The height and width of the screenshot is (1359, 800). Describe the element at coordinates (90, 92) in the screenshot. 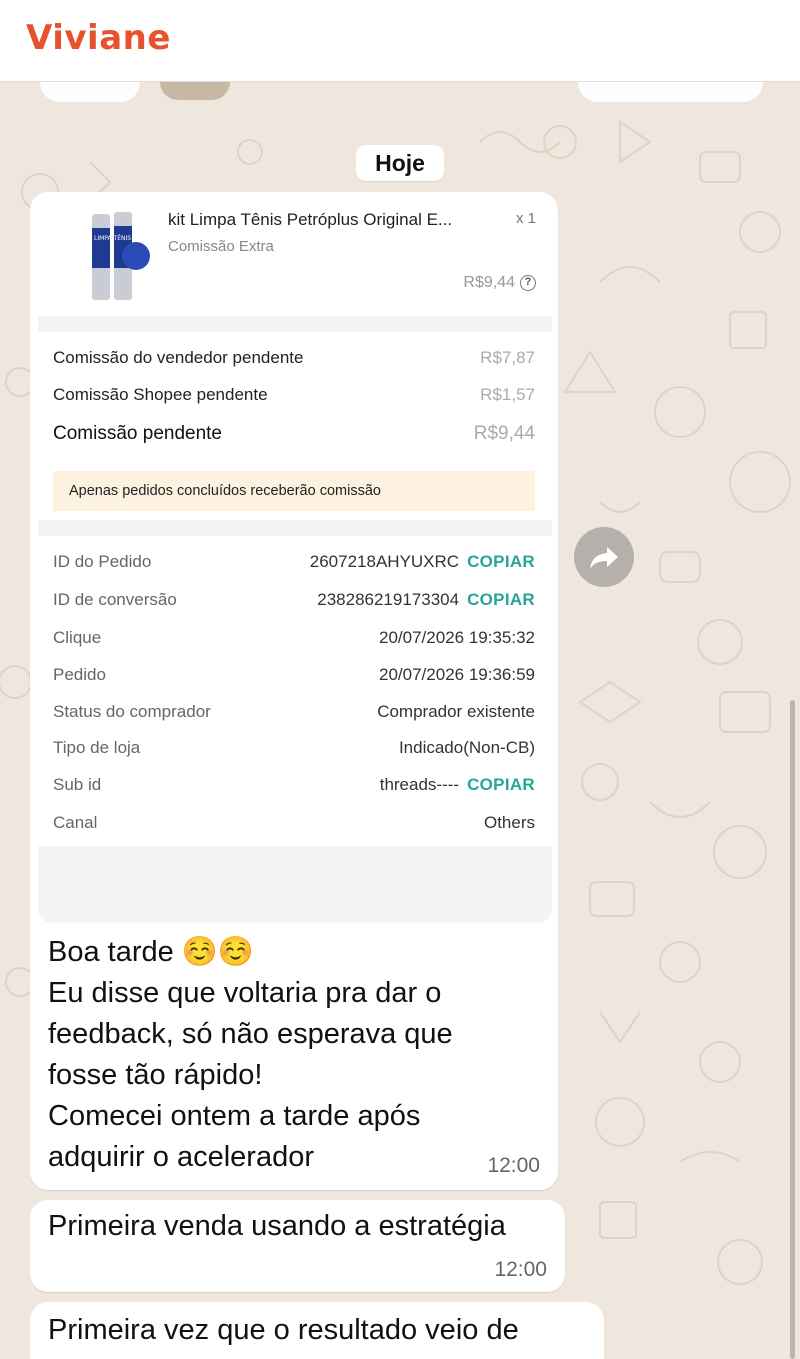

I see `previous-bubble-left` at that location.